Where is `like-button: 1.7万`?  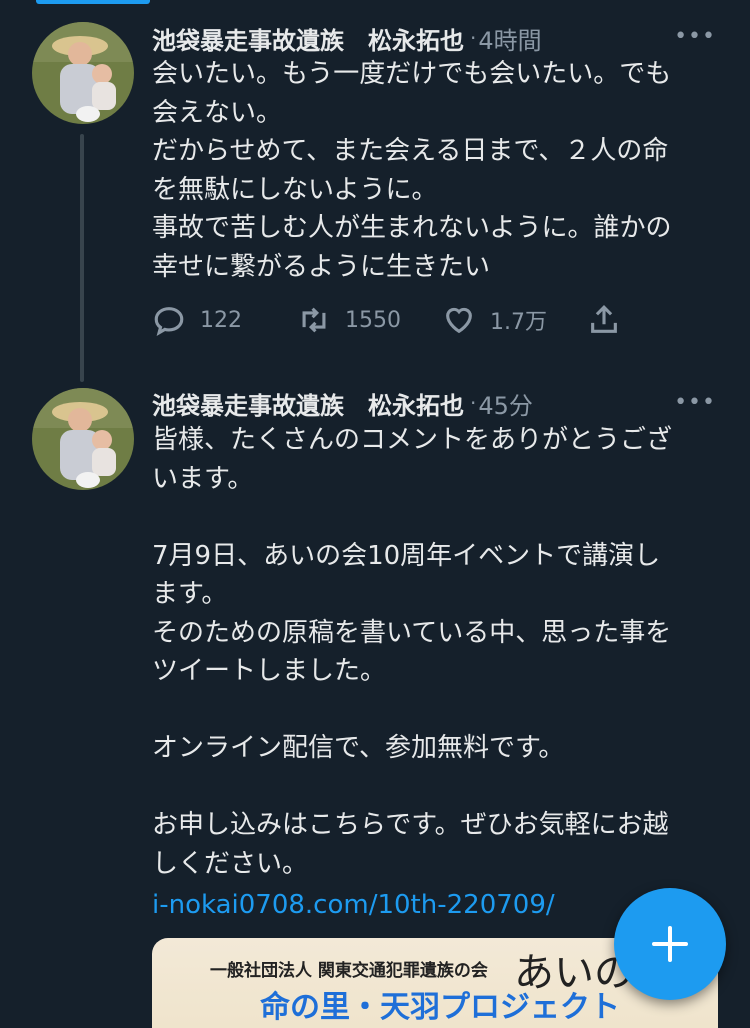 like-button: 1.7万 is located at coordinates (514, 320).